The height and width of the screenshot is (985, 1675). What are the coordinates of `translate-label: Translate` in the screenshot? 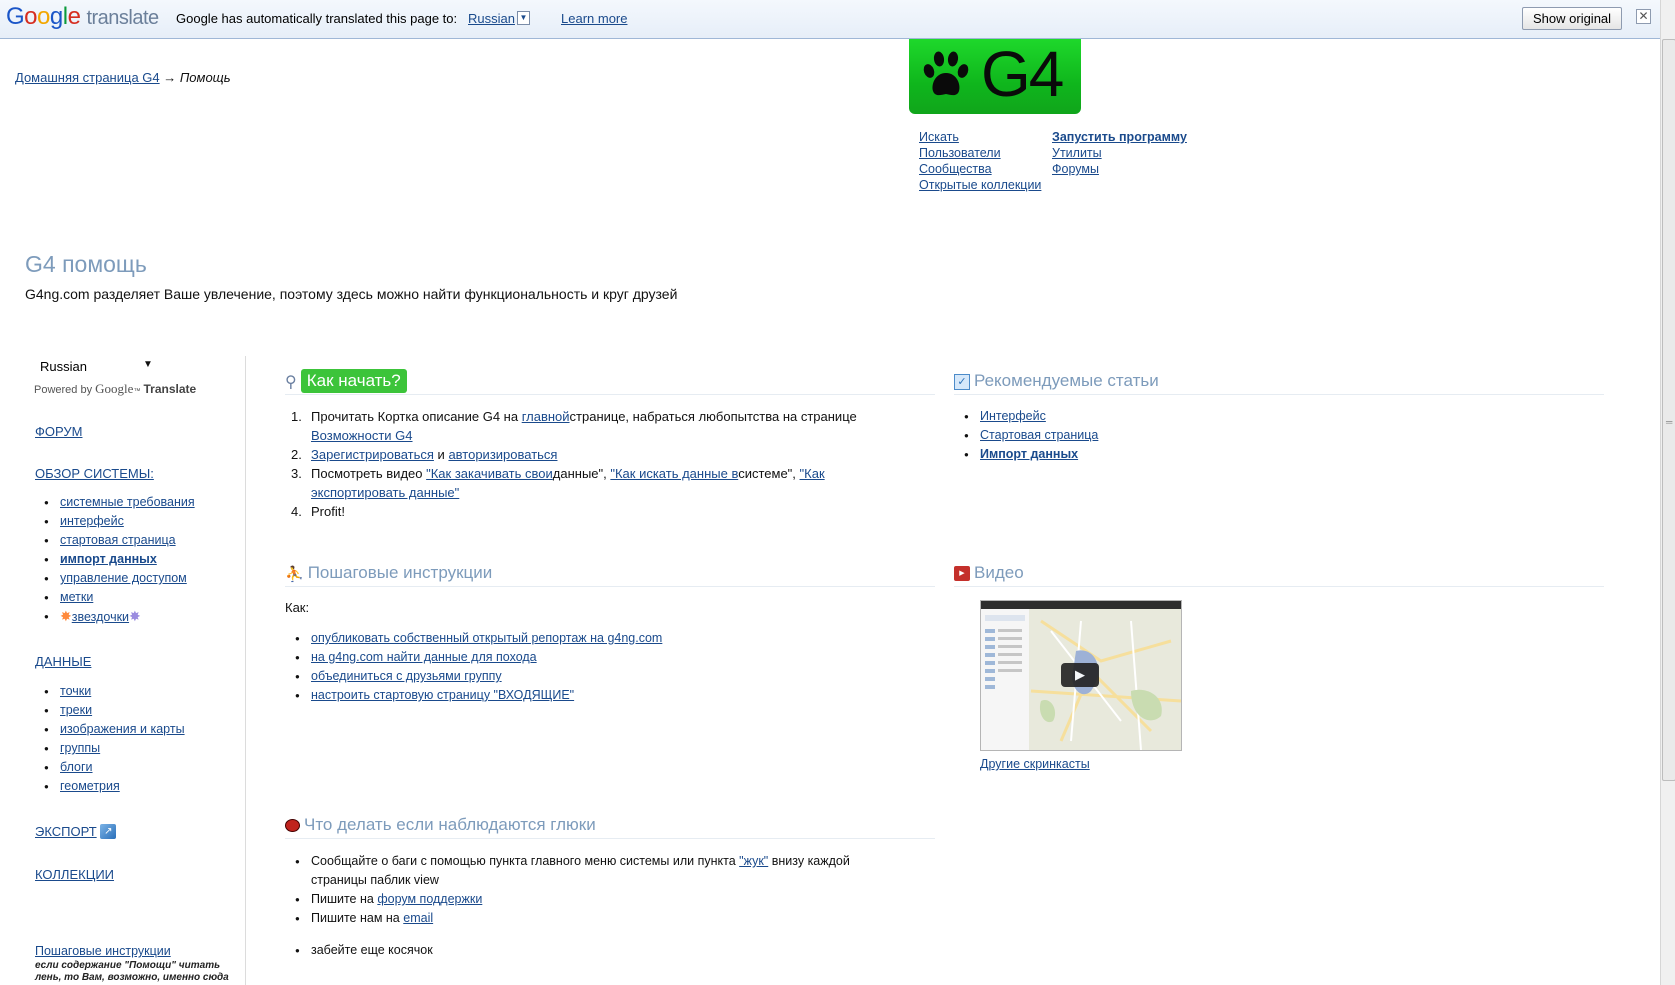 It's located at (170, 389).